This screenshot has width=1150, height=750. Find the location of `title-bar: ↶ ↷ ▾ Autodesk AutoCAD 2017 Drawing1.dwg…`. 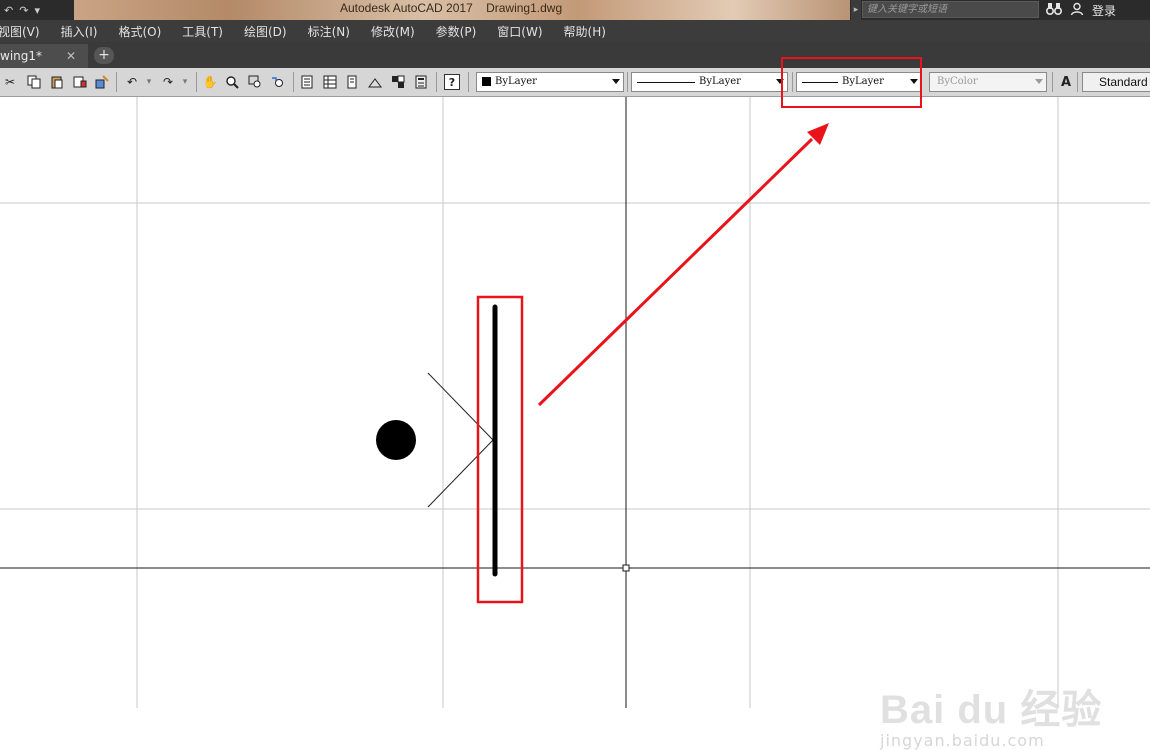

title-bar: ↶ ↷ ▾ Autodesk AutoCAD 2017 Drawing1.dwg… is located at coordinates (575, 10).